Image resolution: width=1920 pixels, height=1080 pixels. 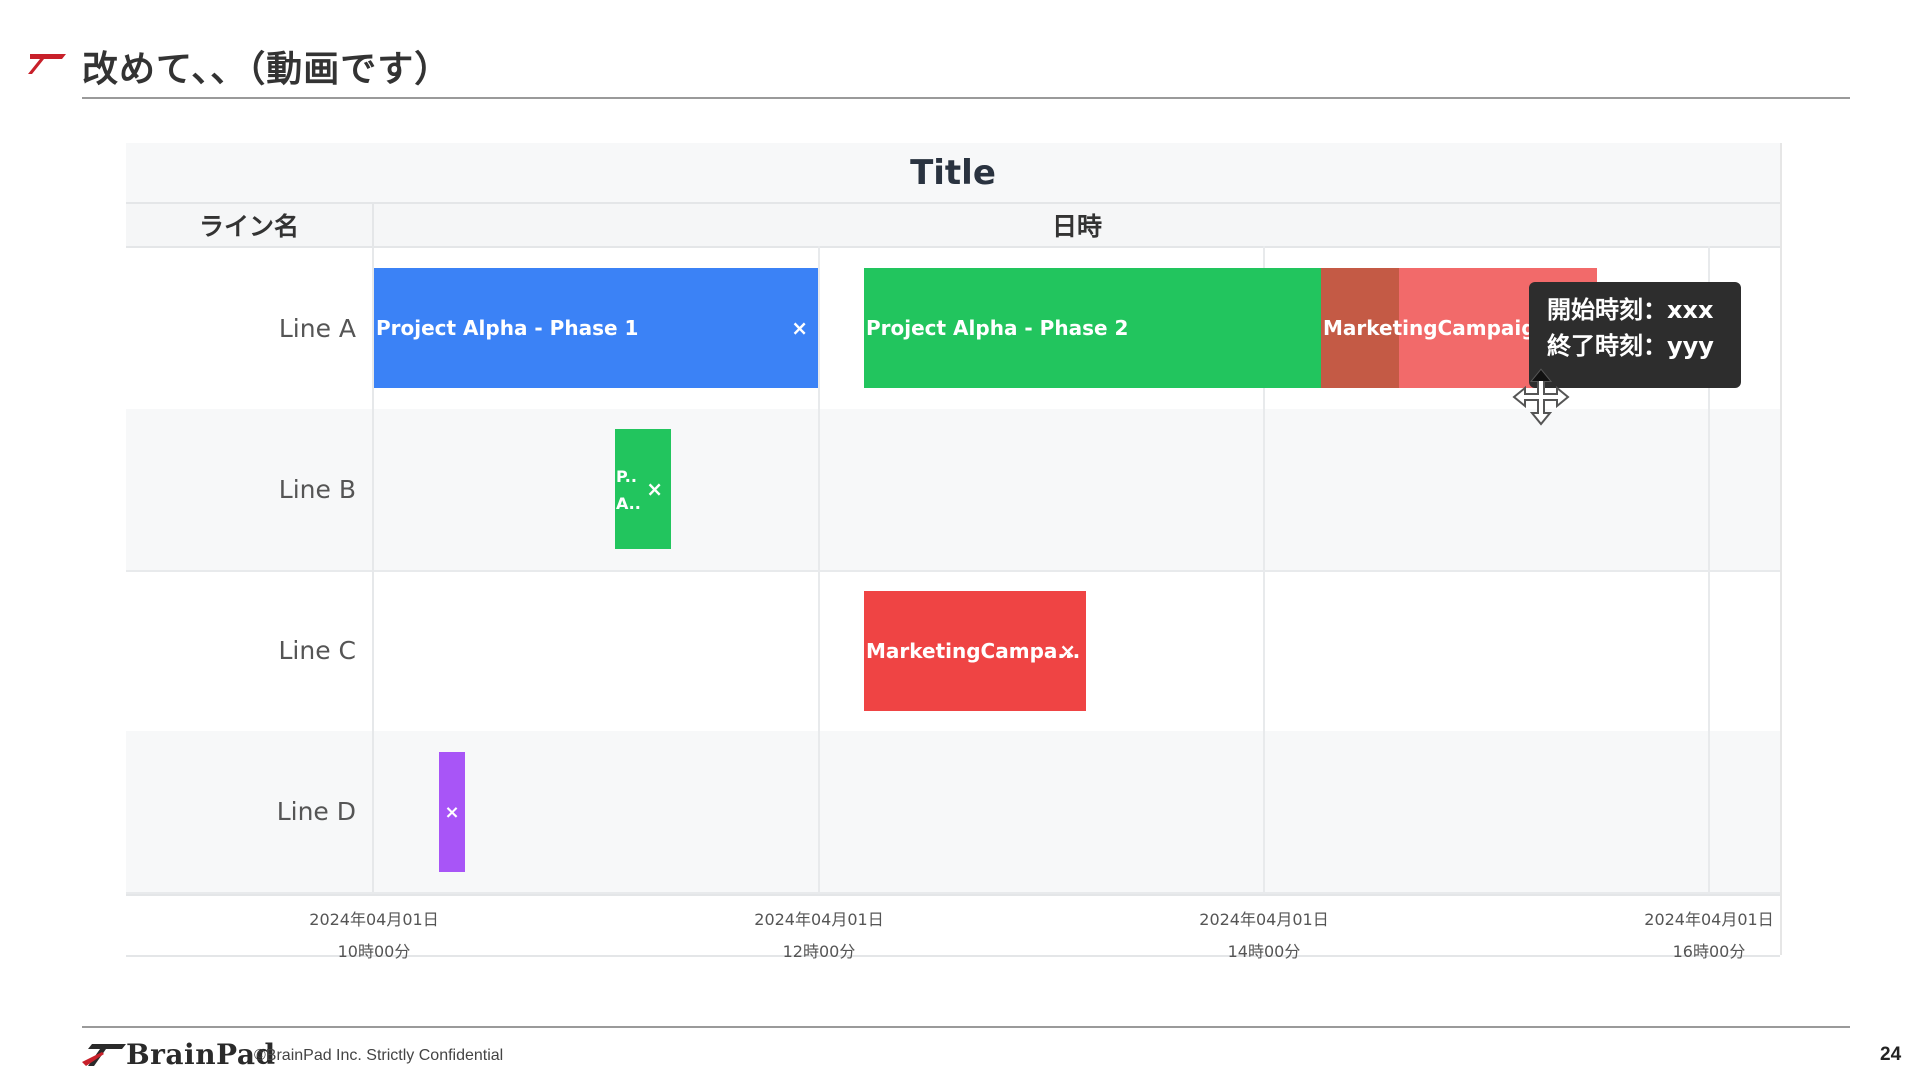 What do you see at coordinates (1630, 346) in the screenshot?
I see `tooltip-end-time: 終了時刻：yyy` at bounding box center [1630, 346].